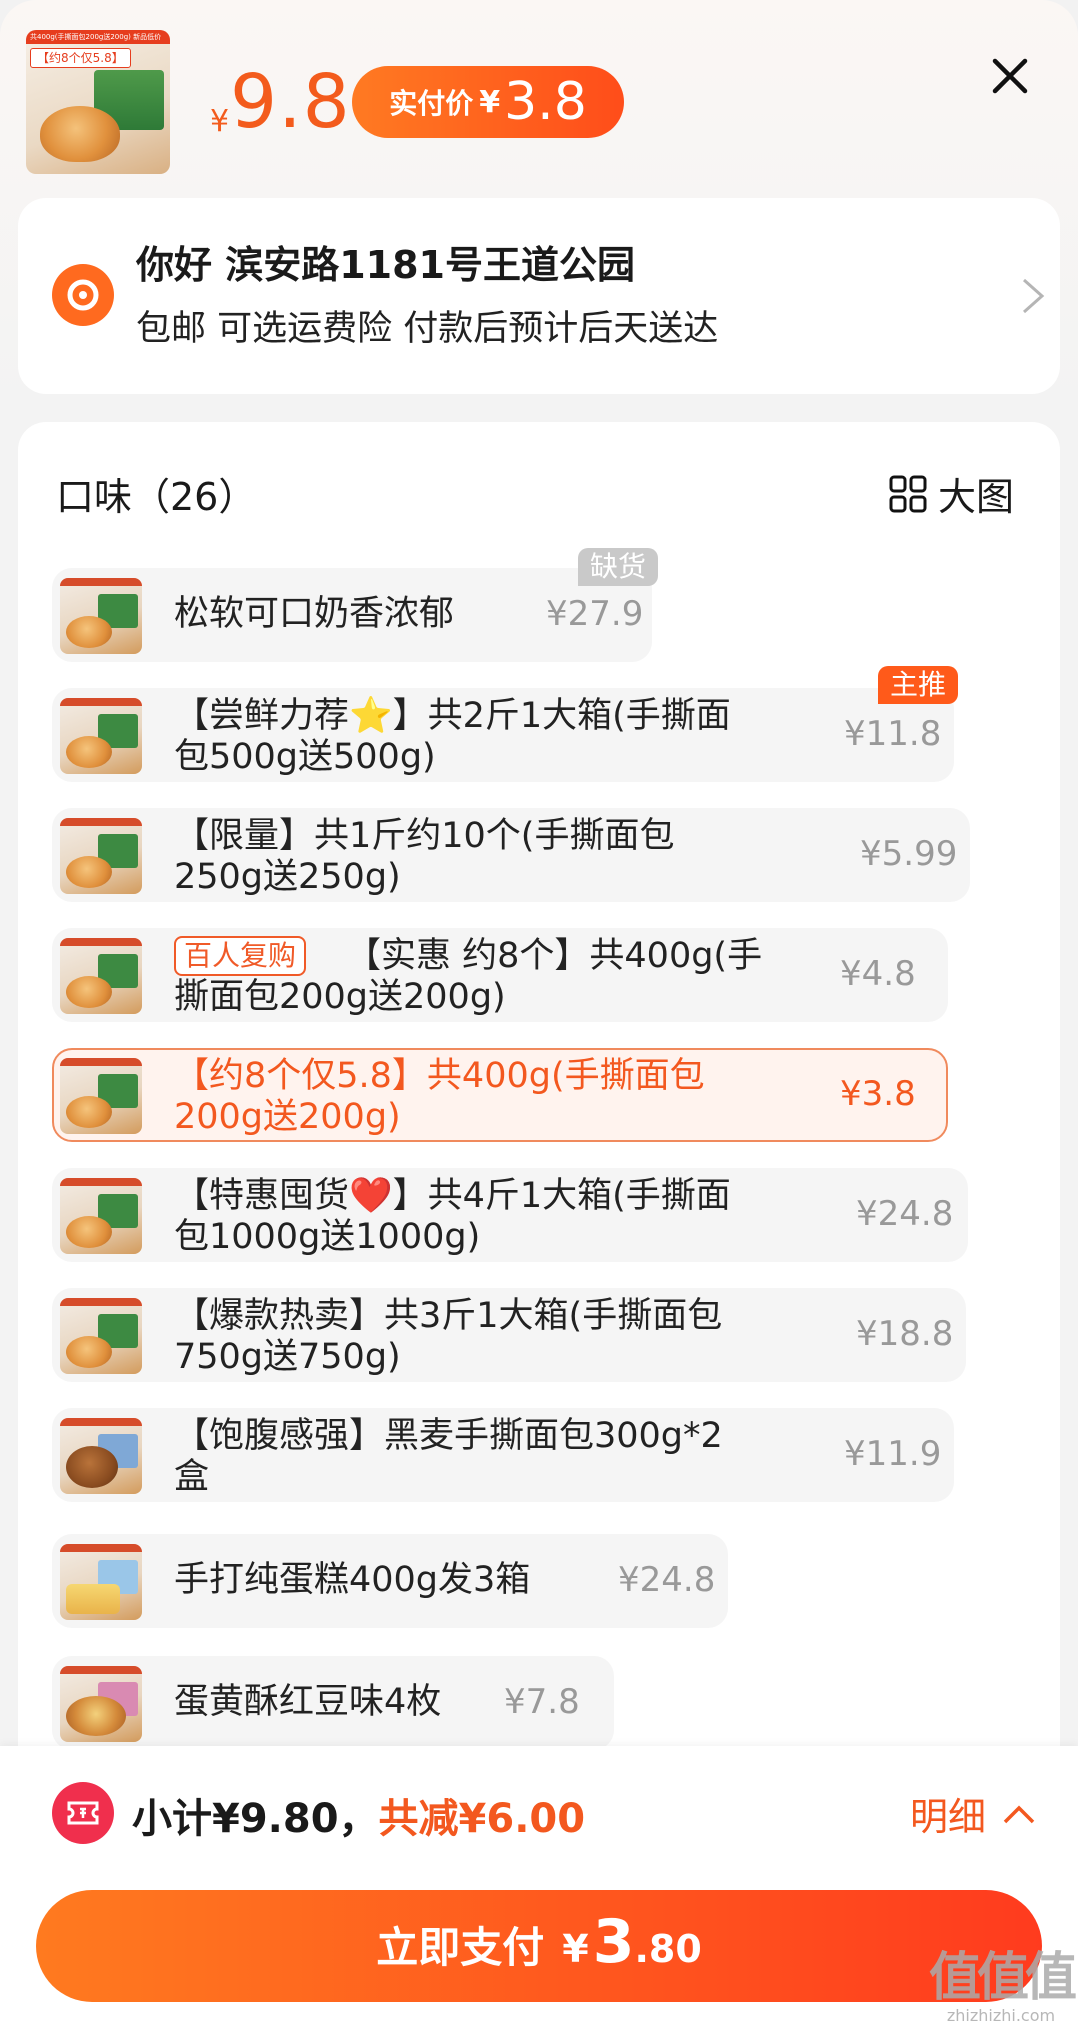 This screenshot has width=1078, height=2034. What do you see at coordinates (668, 1949) in the screenshot?
I see `pay-now-decimal: .80` at bounding box center [668, 1949].